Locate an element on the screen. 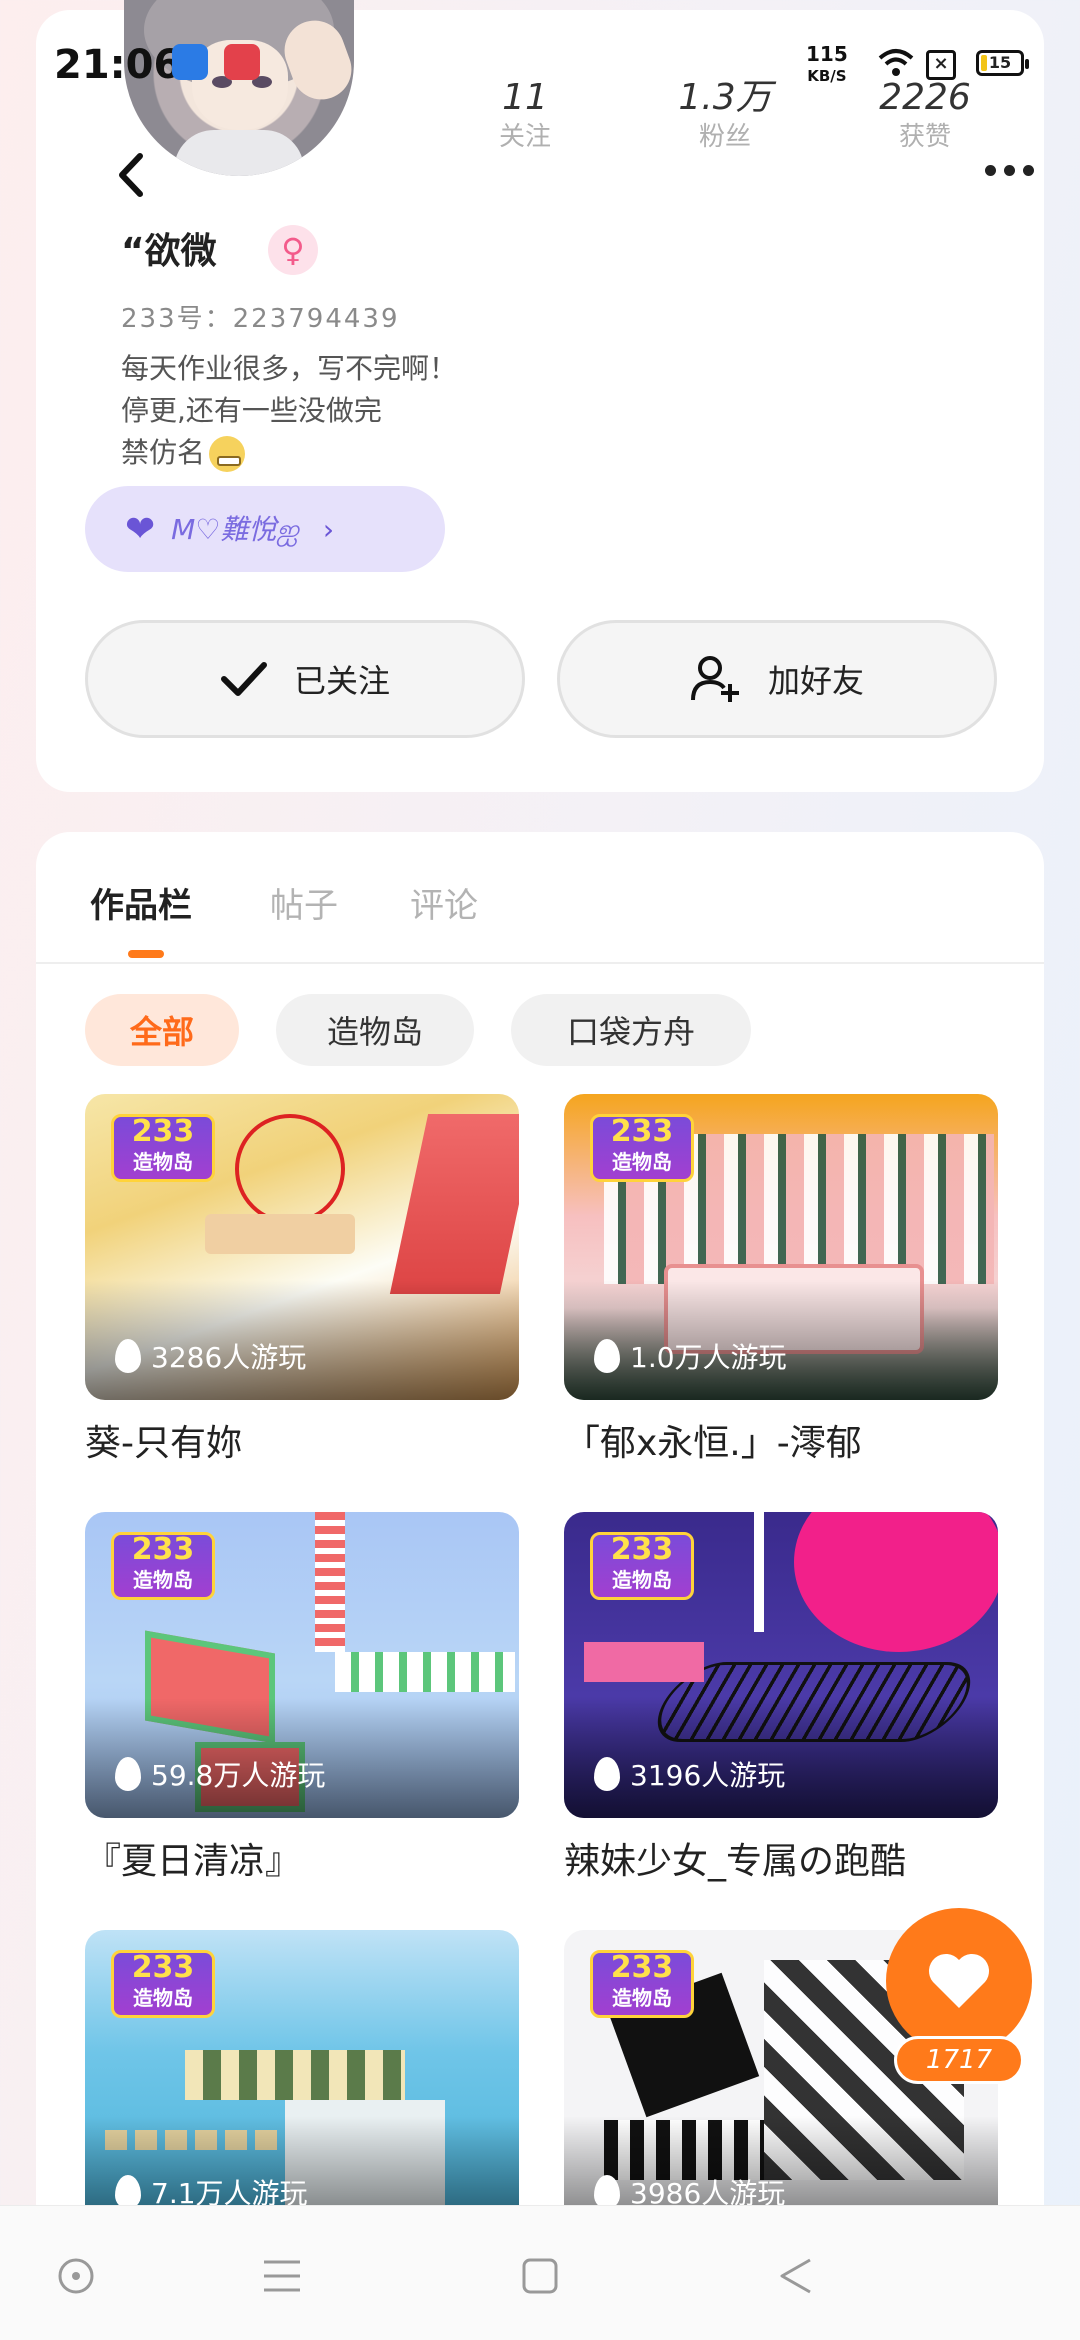  filter-all: 全部 is located at coordinates (162, 1030).